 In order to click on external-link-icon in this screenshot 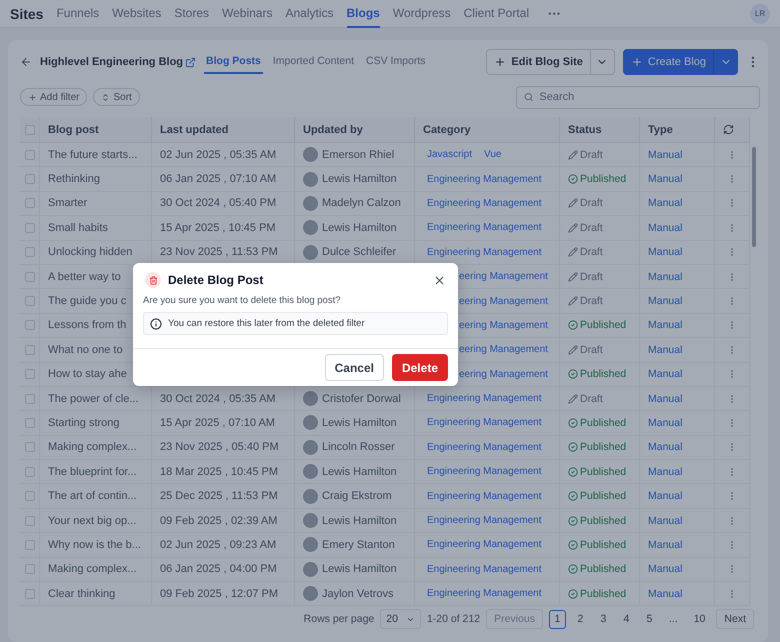, I will do `click(190, 62)`.